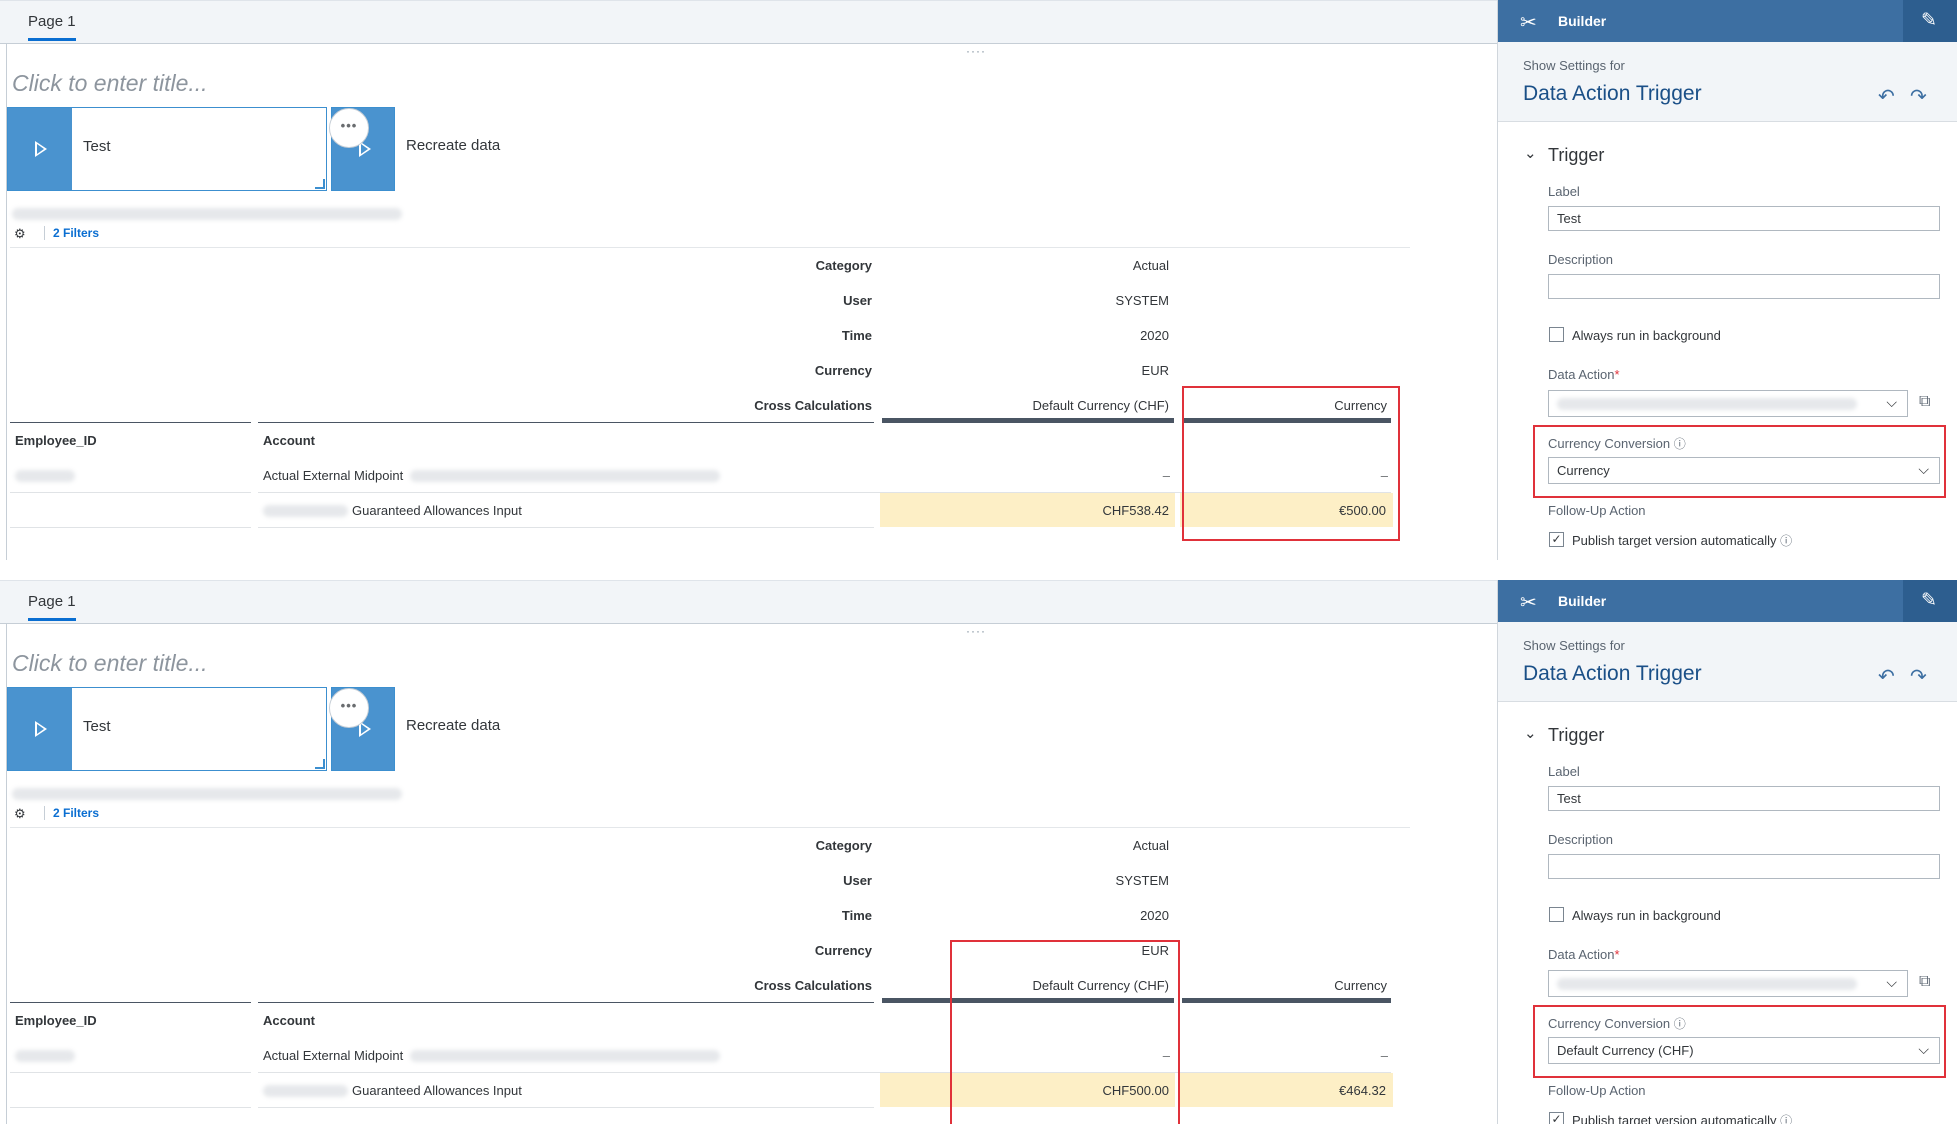 The image size is (1957, 1124). What do you see at coordinates (1360, 985) in the screenshot?
I see `header-value-currency-column: Currency` at bounding box center [1360, 985].